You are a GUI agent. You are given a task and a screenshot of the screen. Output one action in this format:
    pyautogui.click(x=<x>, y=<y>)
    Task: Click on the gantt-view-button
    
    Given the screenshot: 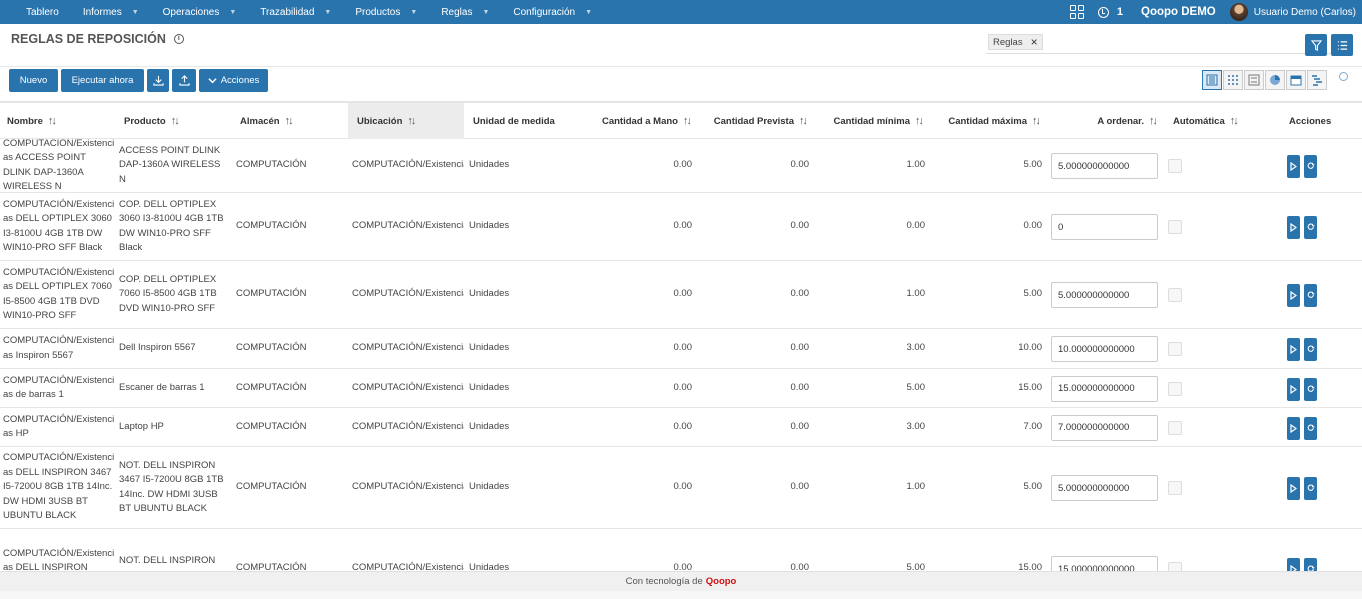 What is the action you would take?
    pyautogui.click(x=1317, y=80)
    